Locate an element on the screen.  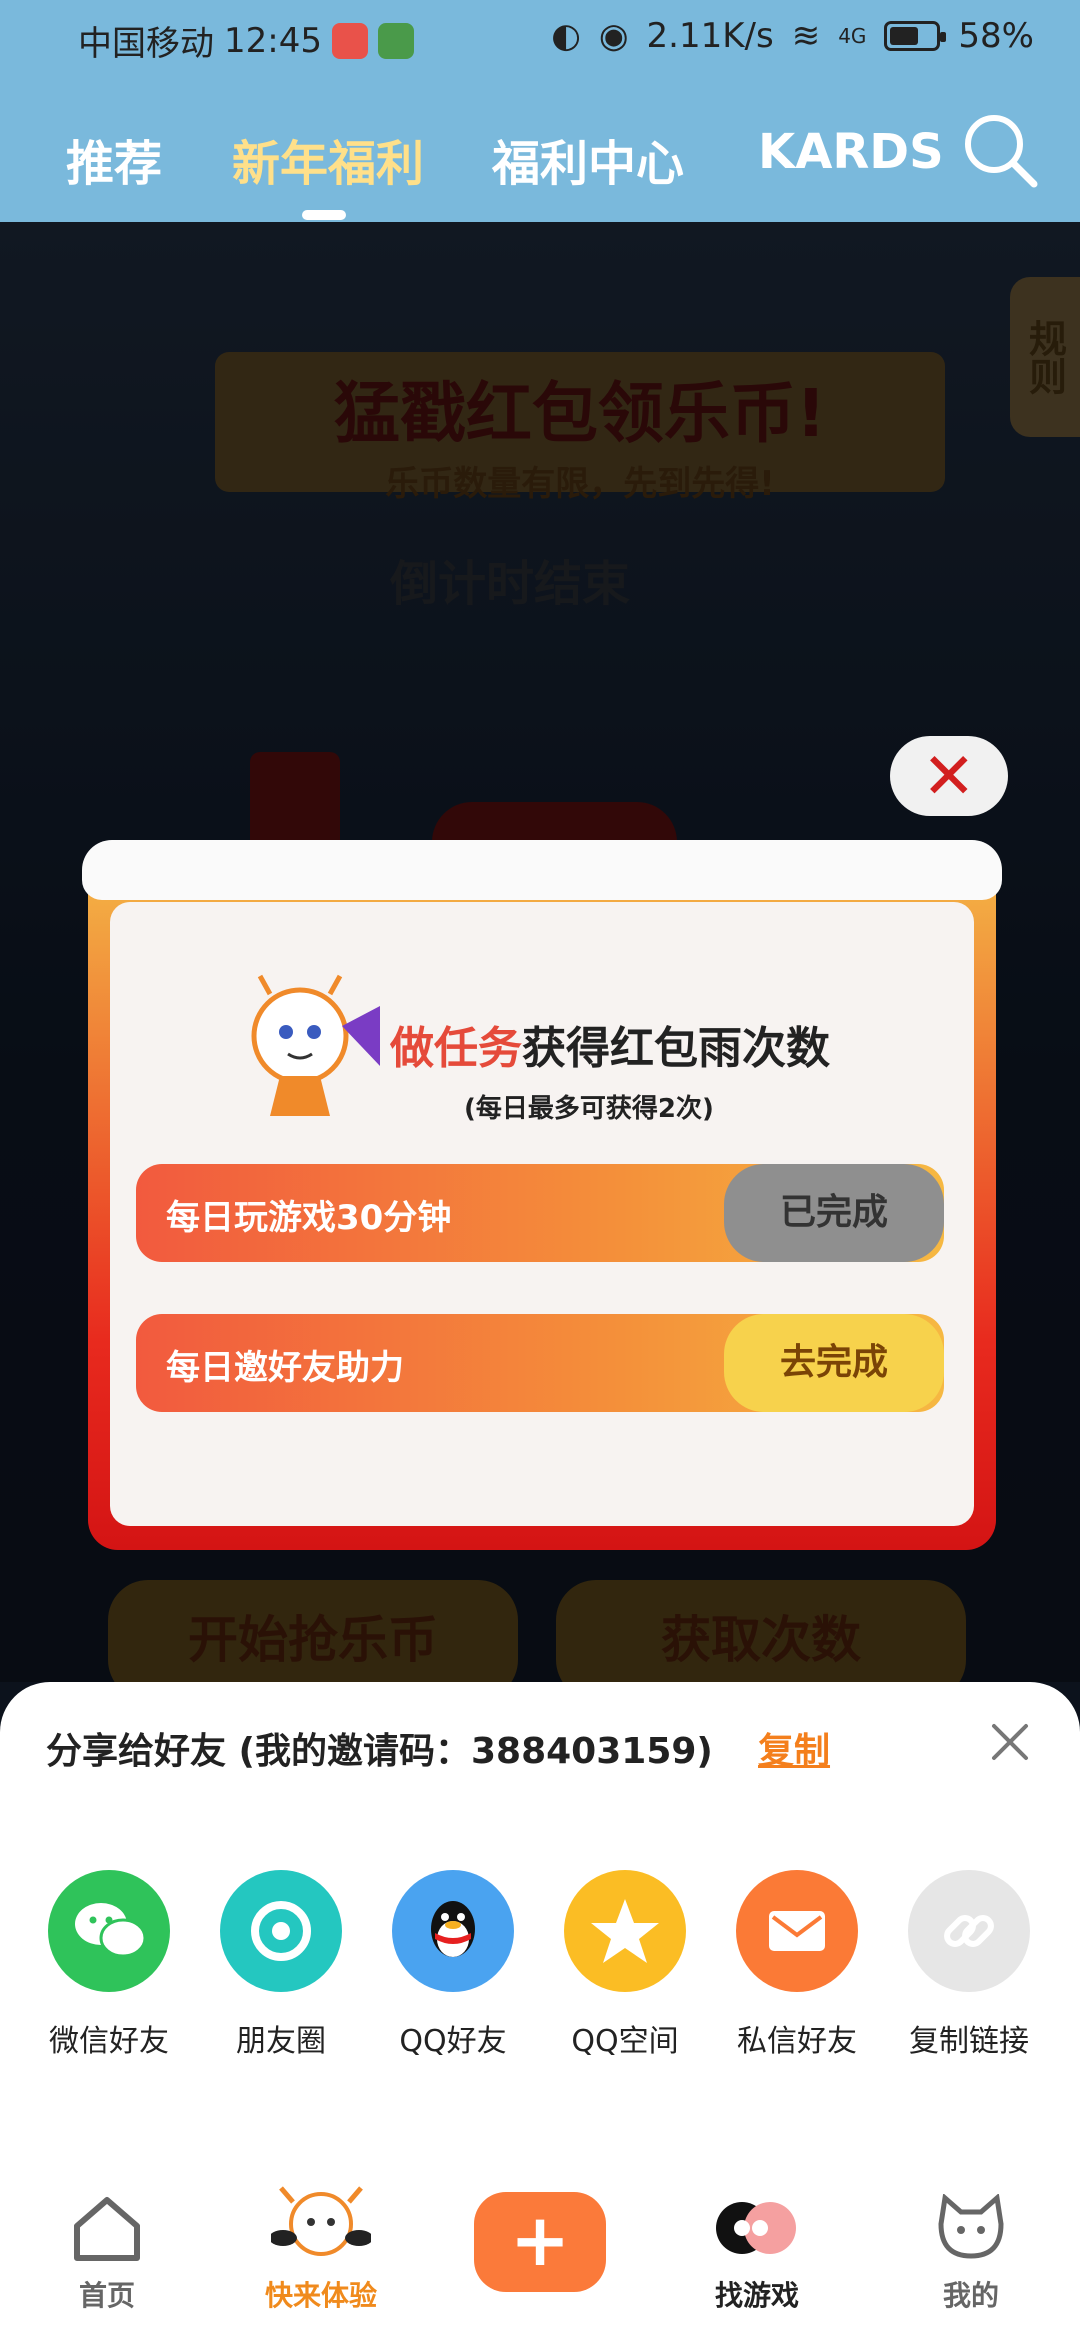
share-sheet-title: 分享给好友 (我的邀请码：388403159) is located at coordinates (379, 1751).